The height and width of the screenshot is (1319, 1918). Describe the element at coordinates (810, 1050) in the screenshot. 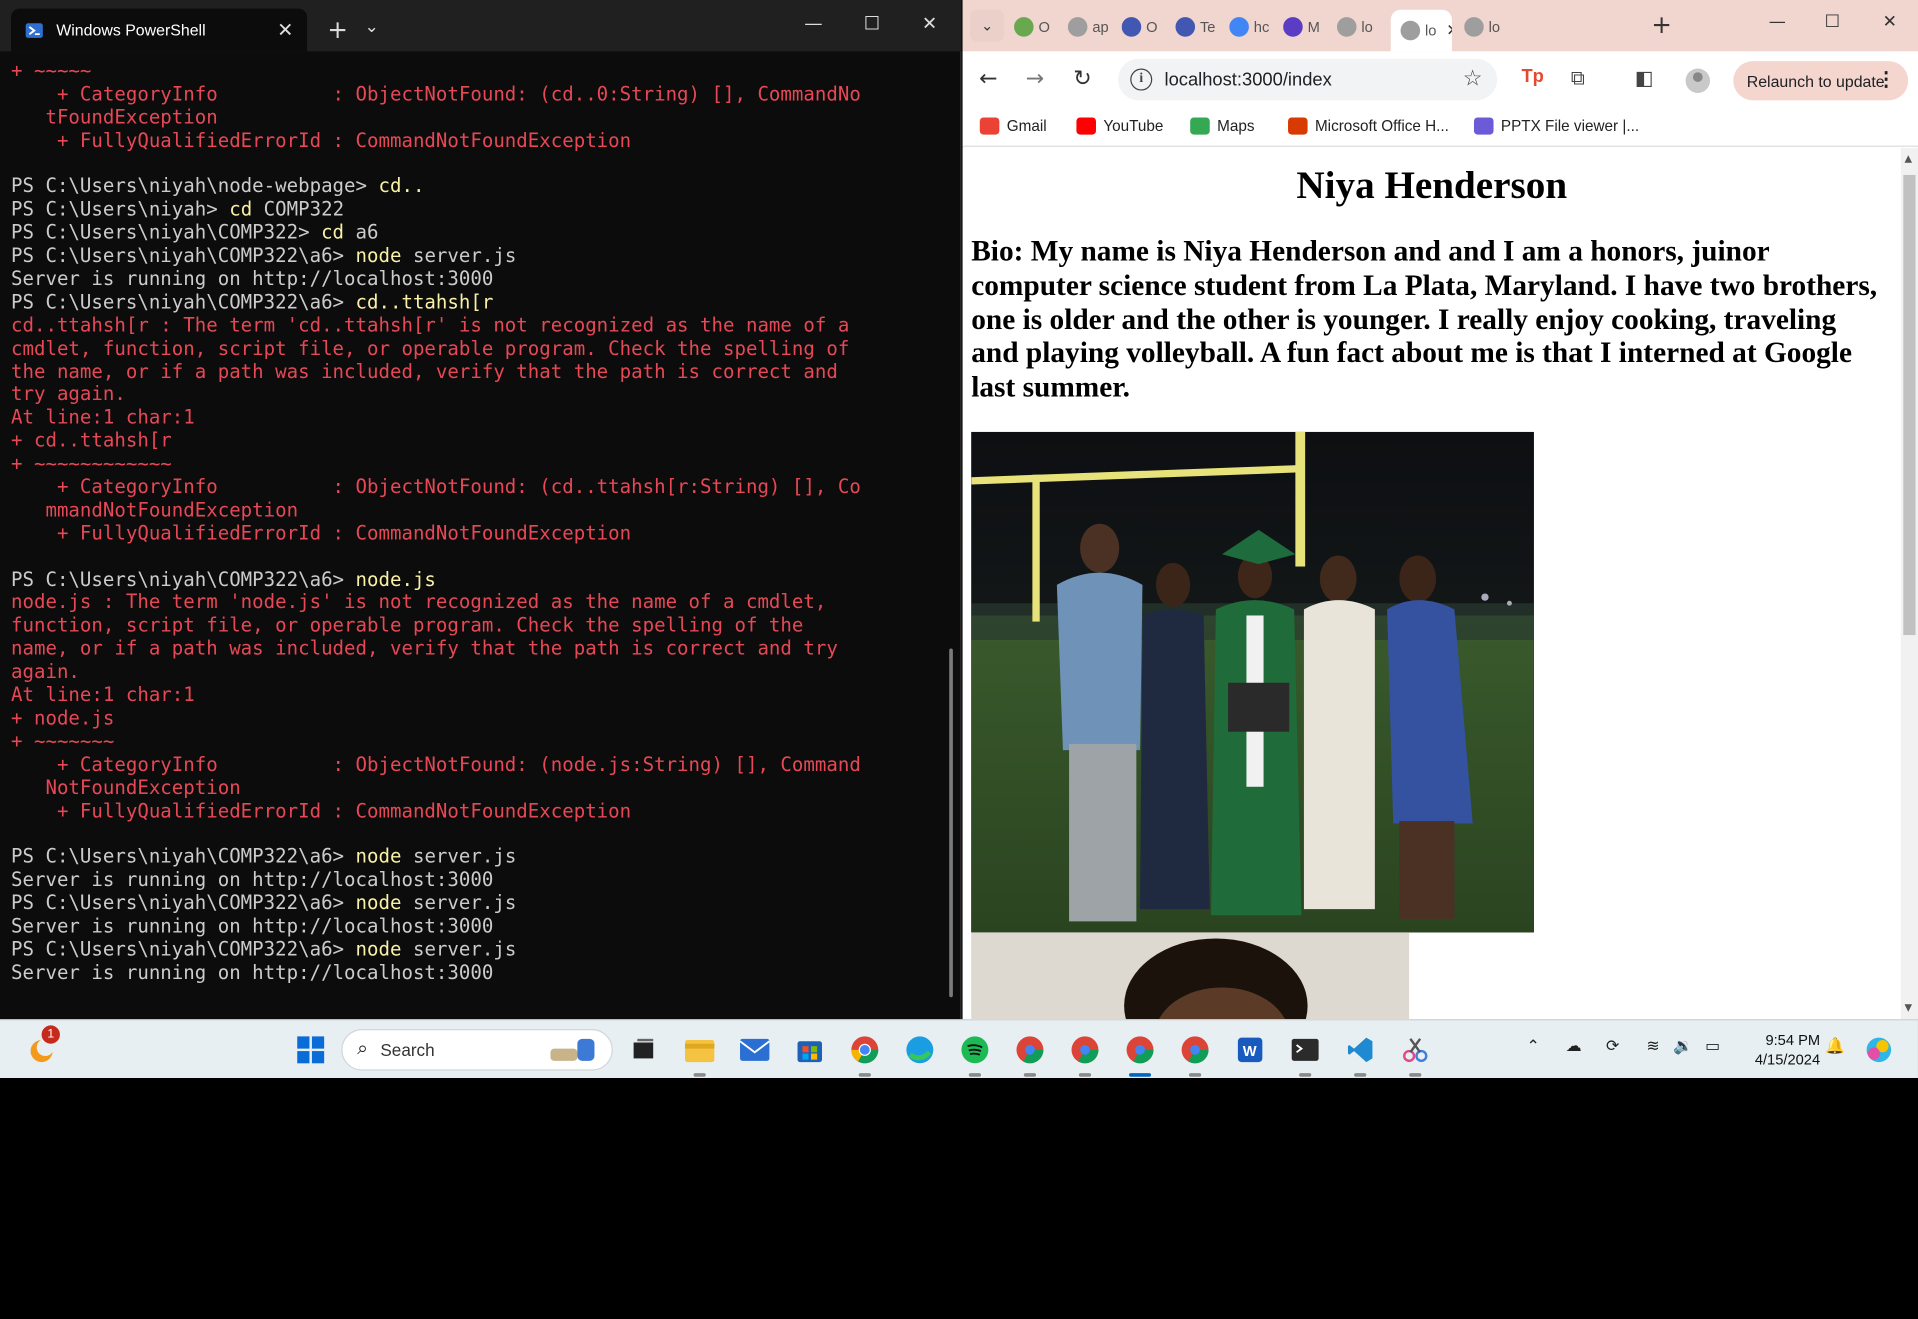

I see `store-icon` at that location.